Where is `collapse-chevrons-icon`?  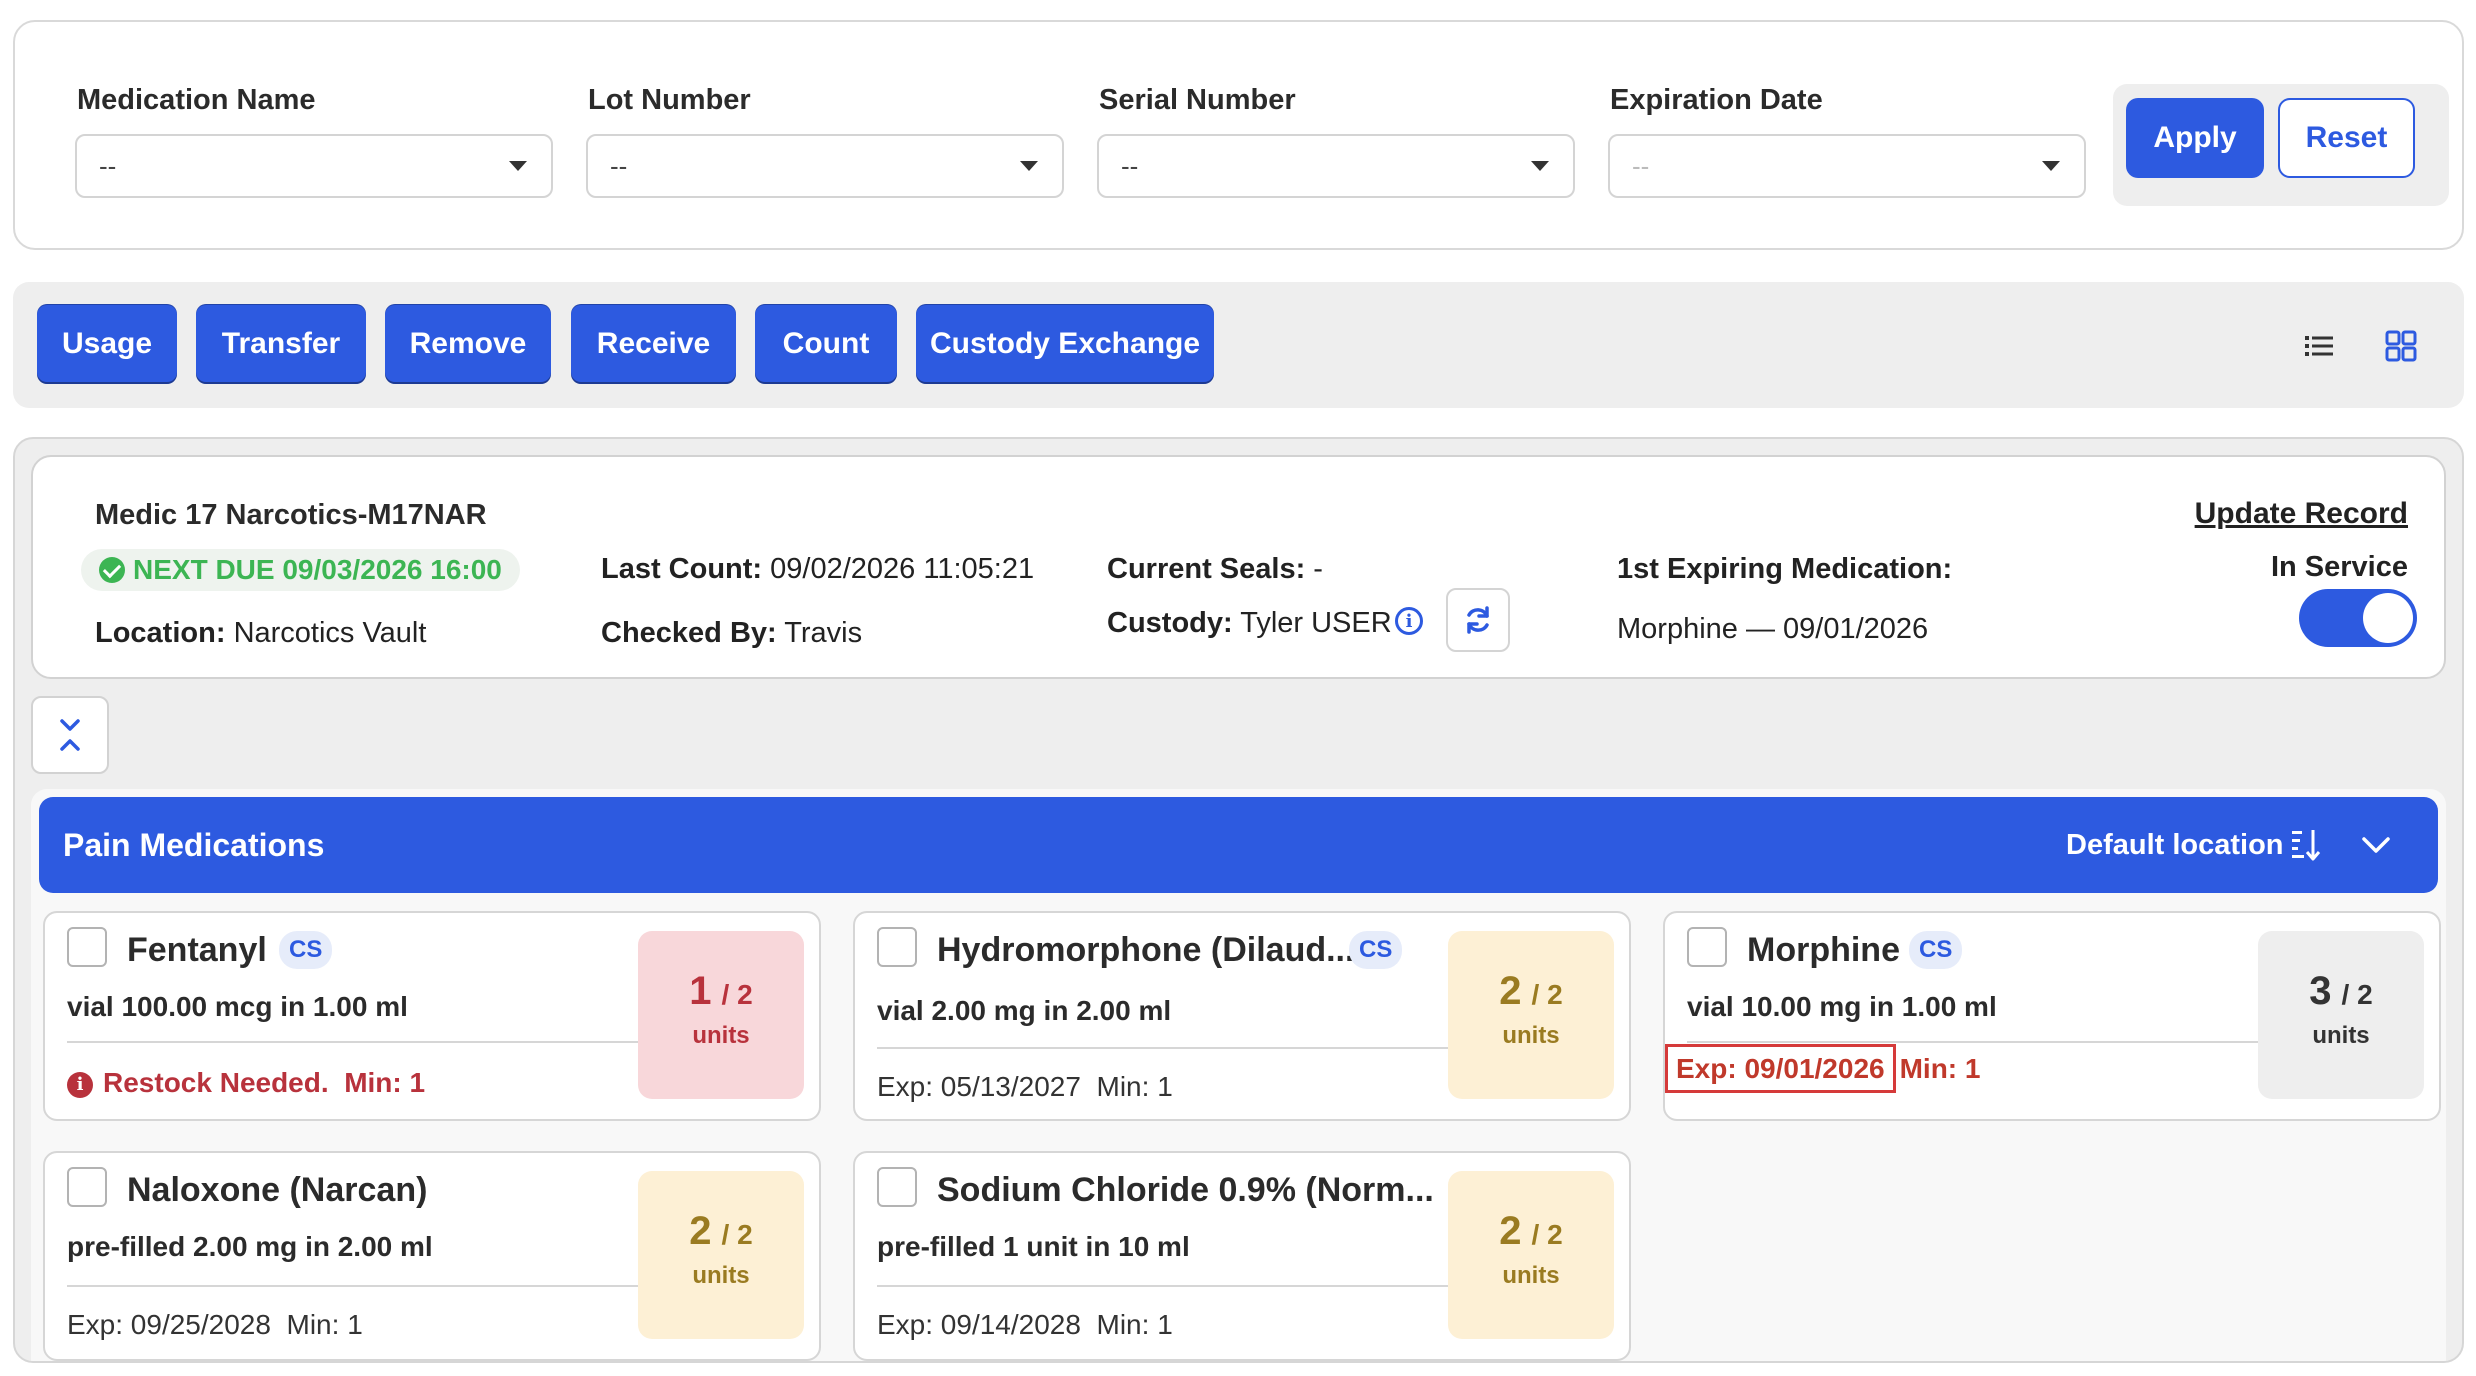 collapse-chevrons-icon is located at coordinates (70, 735).